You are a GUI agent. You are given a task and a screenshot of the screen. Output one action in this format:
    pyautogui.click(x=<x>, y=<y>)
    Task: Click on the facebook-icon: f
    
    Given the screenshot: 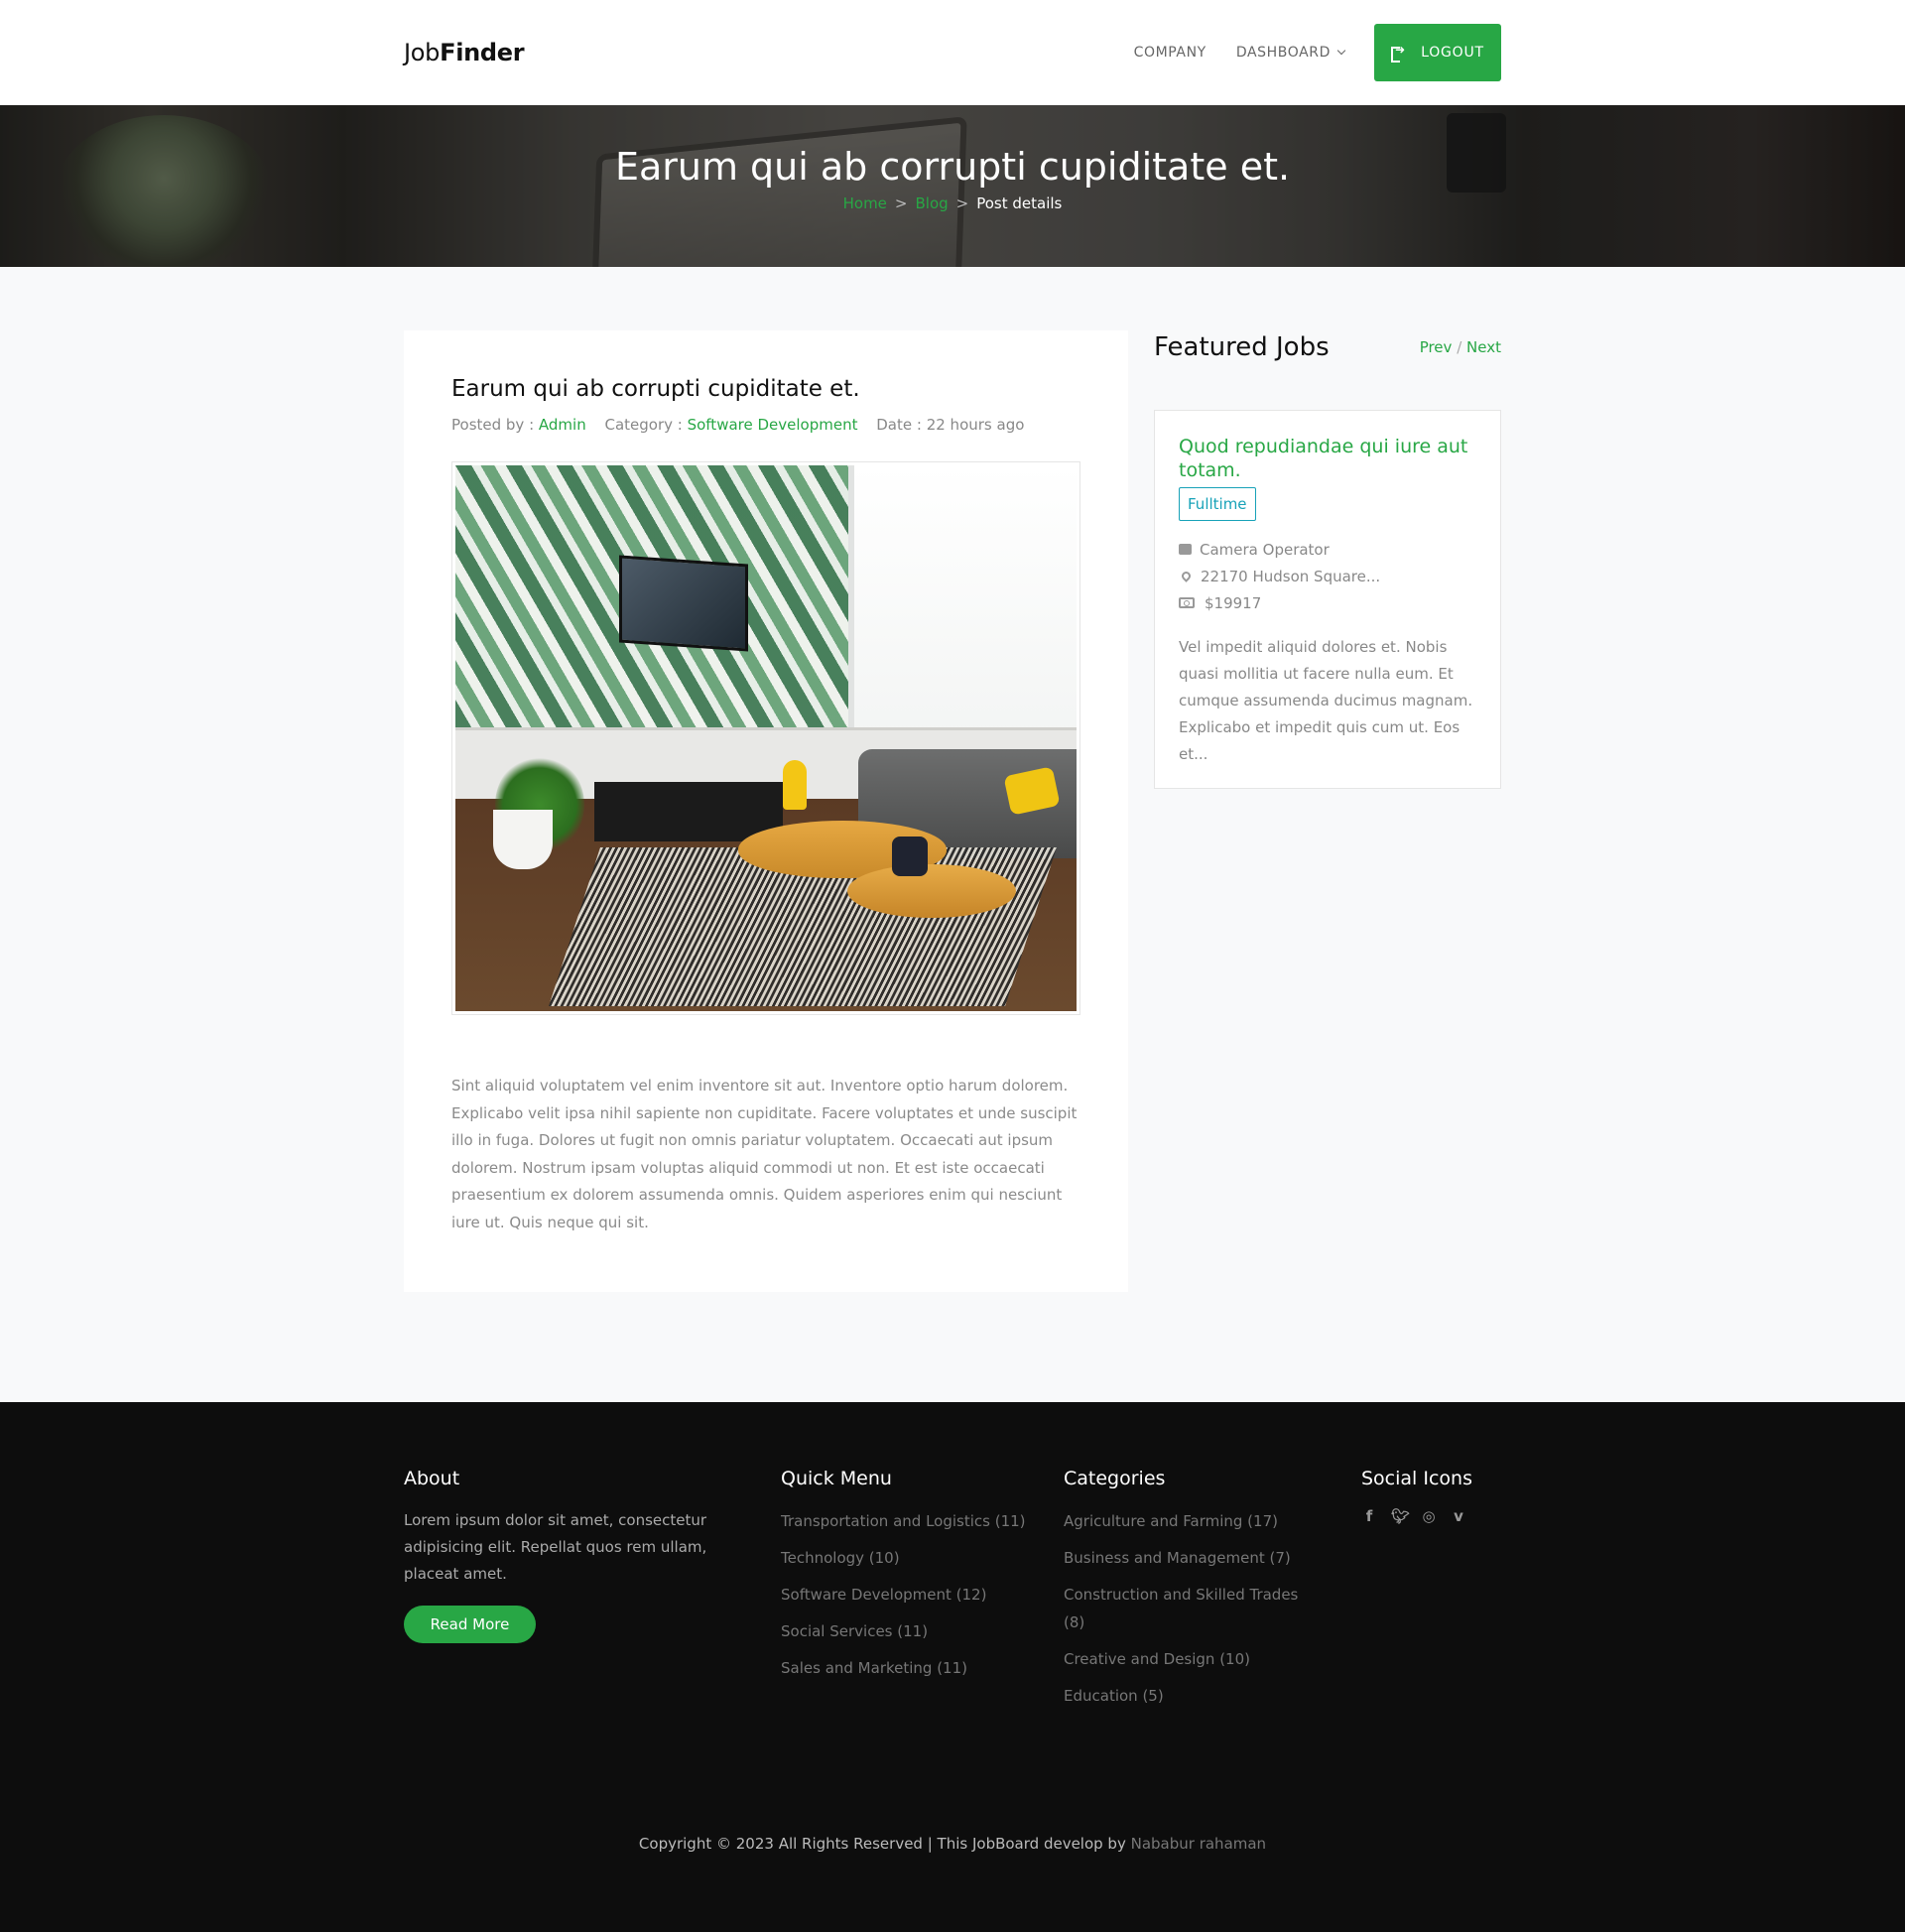 What is the action you would take?
    pyautogui.click(x=1369, y=1516)
    